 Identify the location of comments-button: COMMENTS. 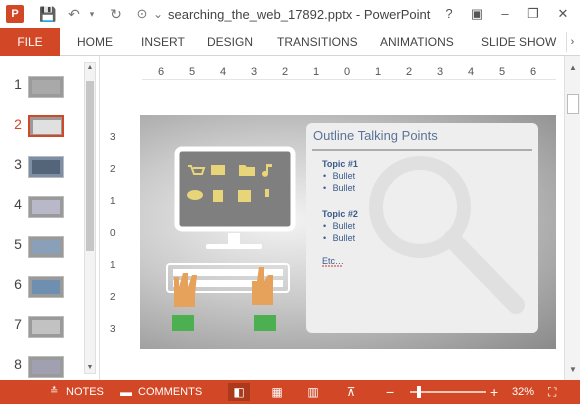
(170, 392).